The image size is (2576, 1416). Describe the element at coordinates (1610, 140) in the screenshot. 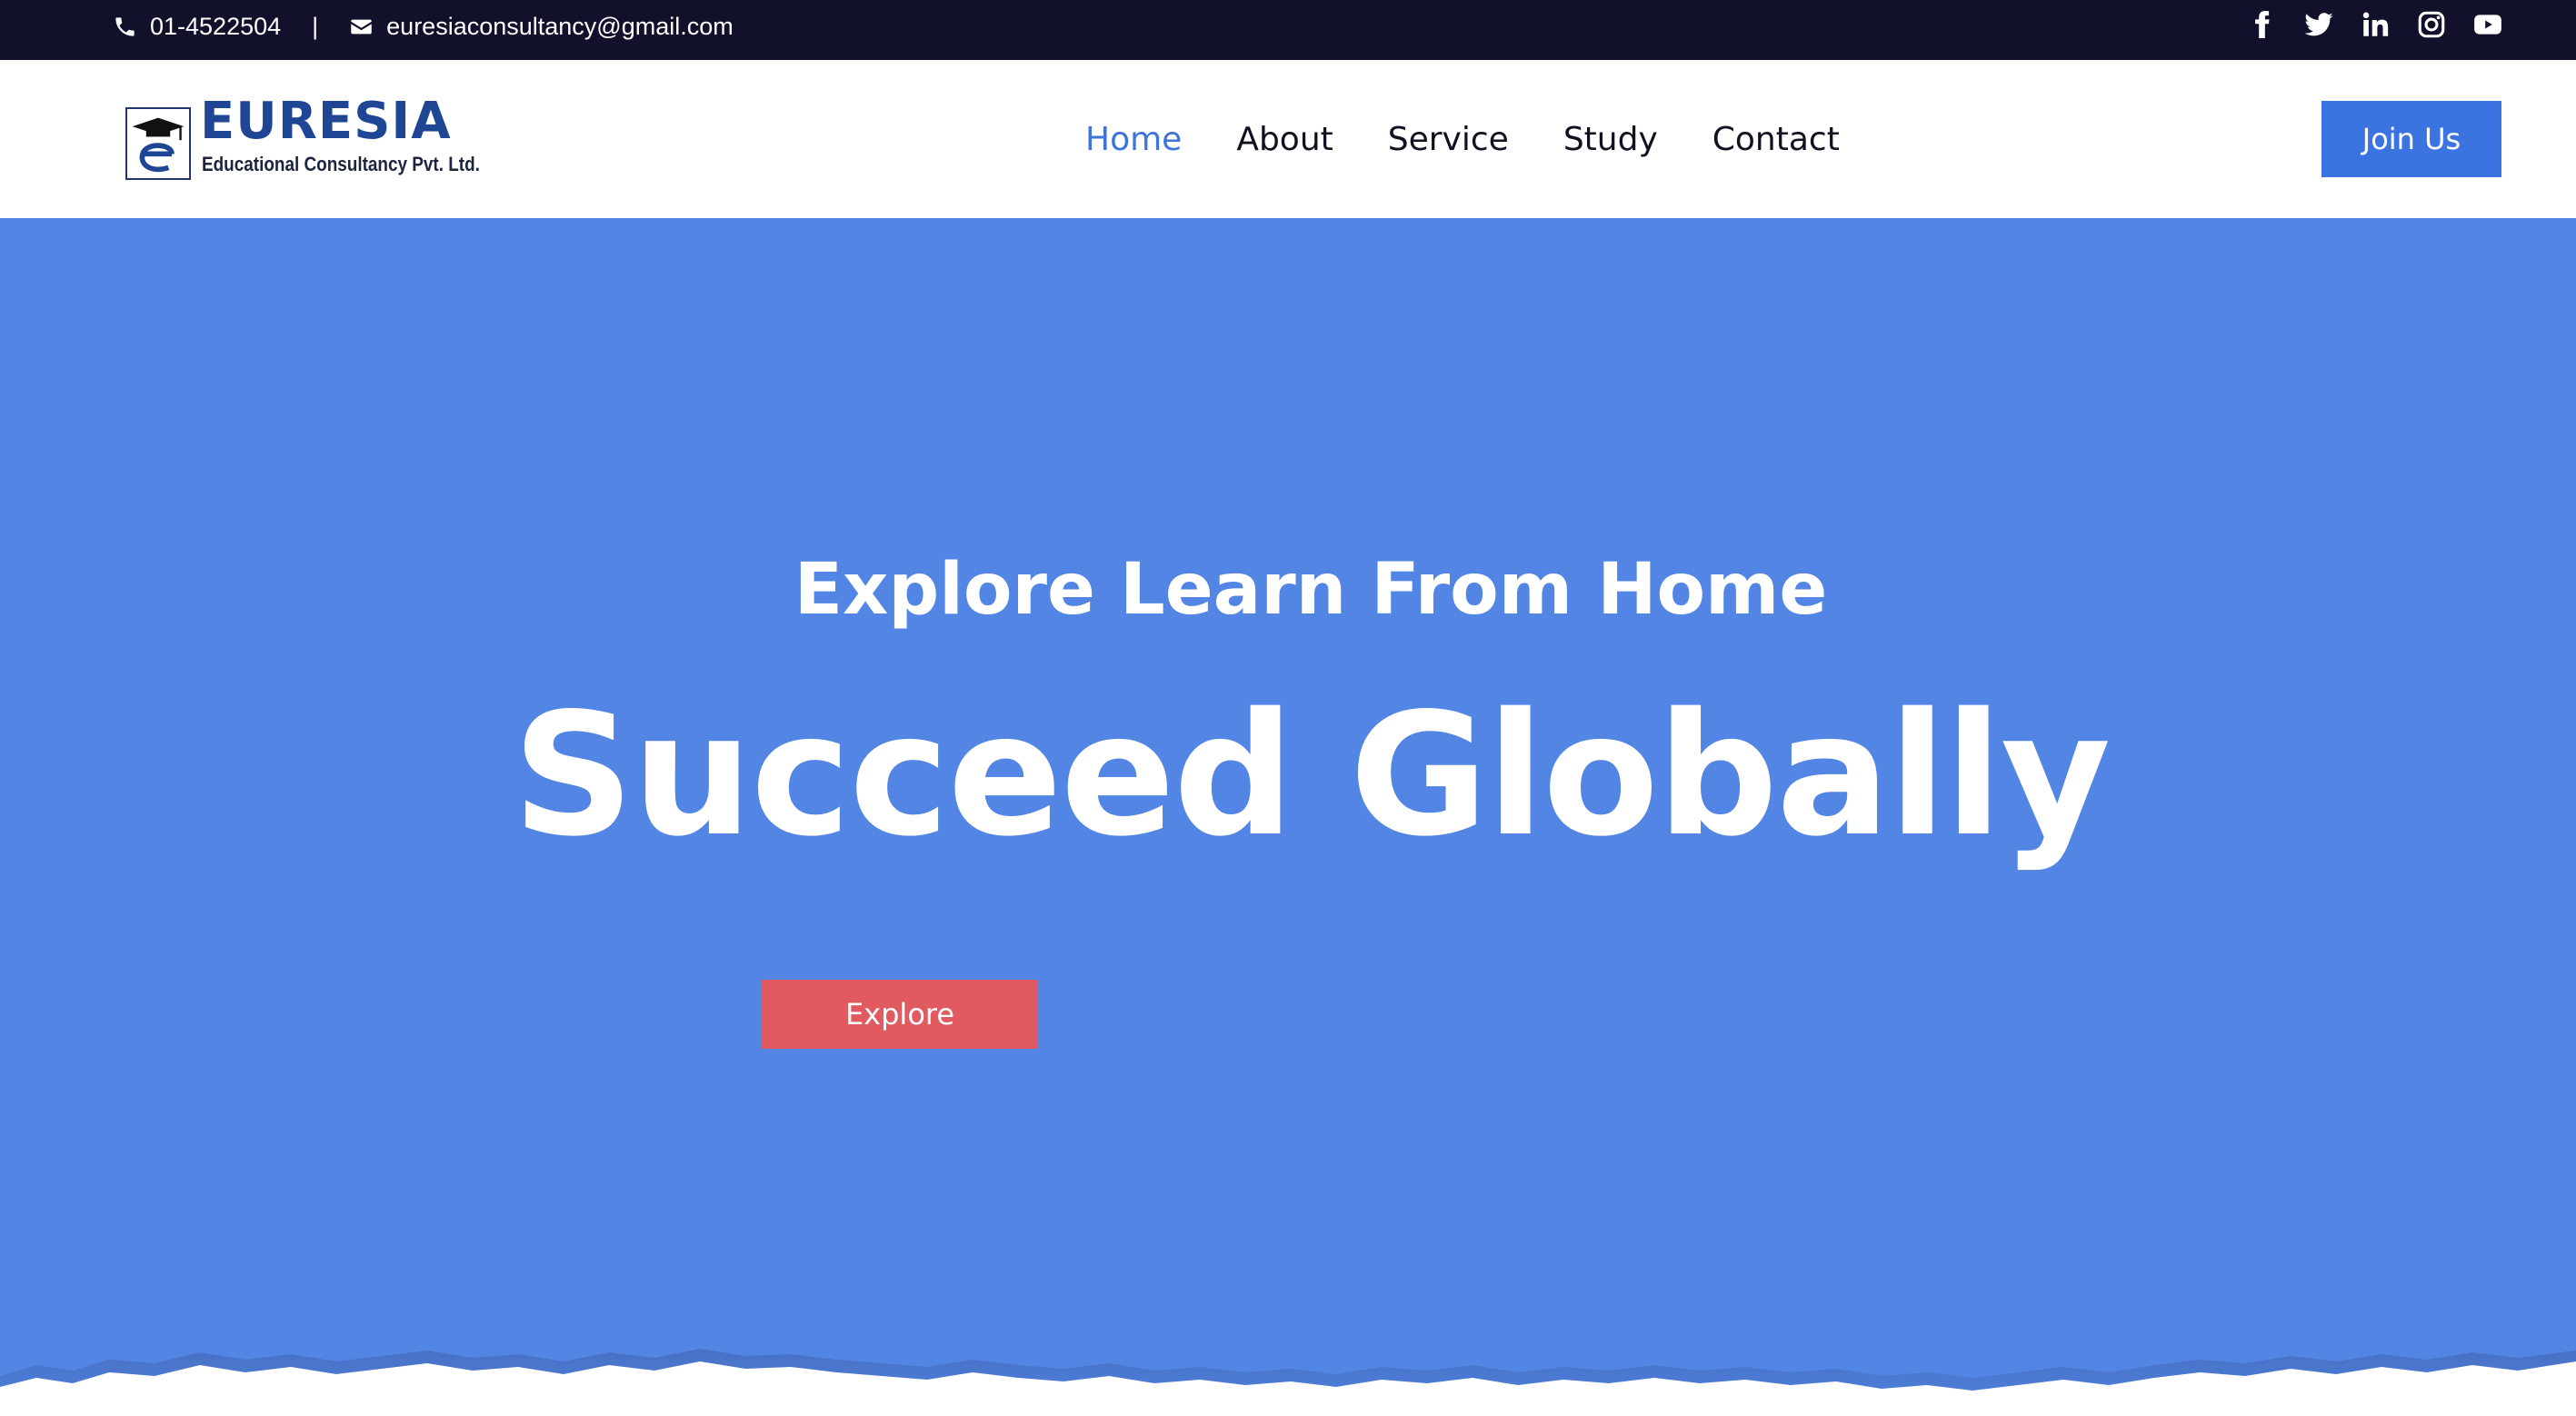

I see `nav-study: Study` at that location.